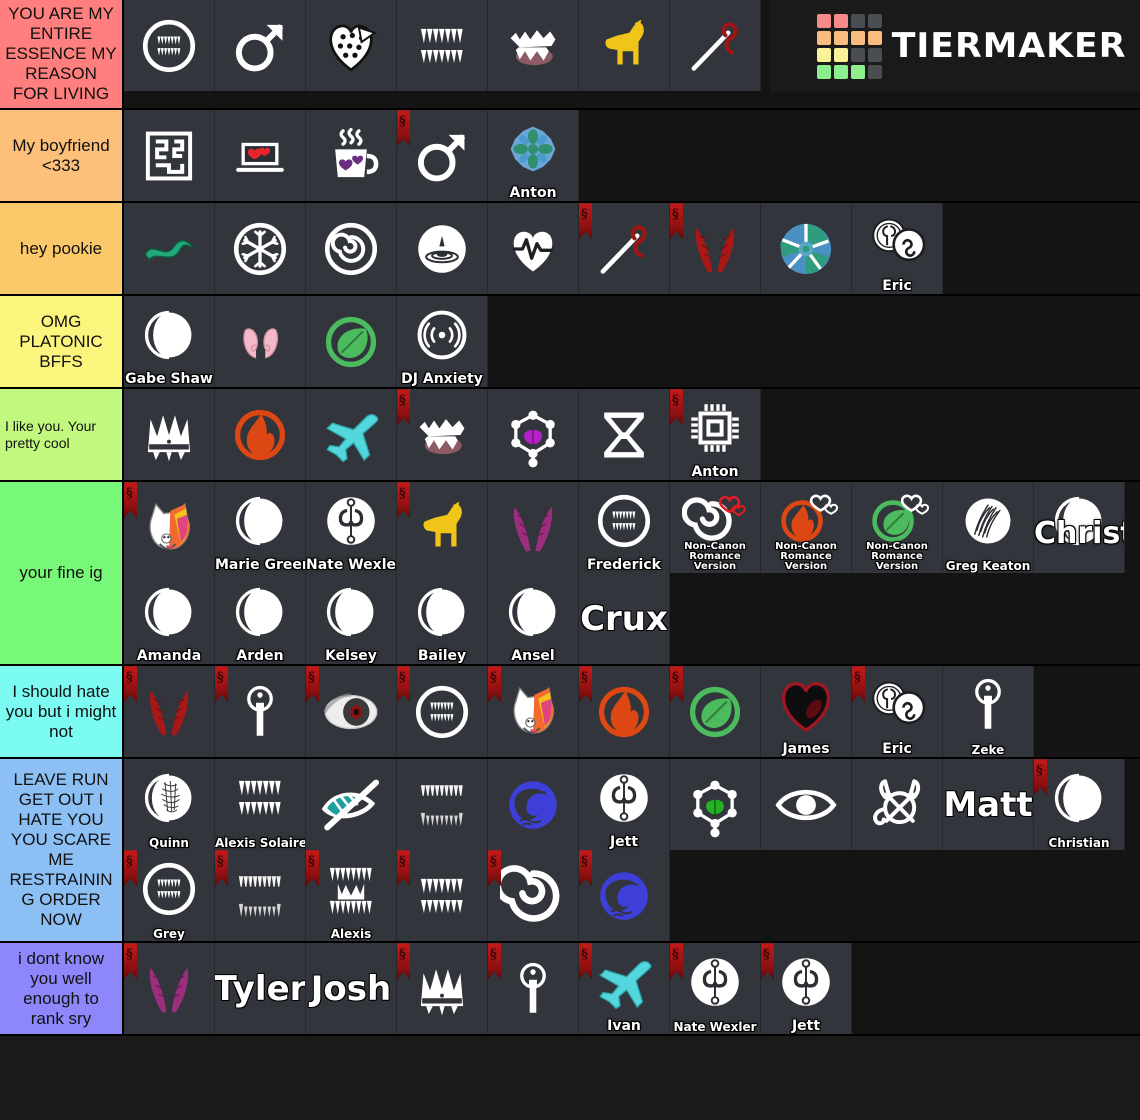 This screenshot has height=1120, width=1140. I want to click on tier-item: Ivan, so click(624, 989).